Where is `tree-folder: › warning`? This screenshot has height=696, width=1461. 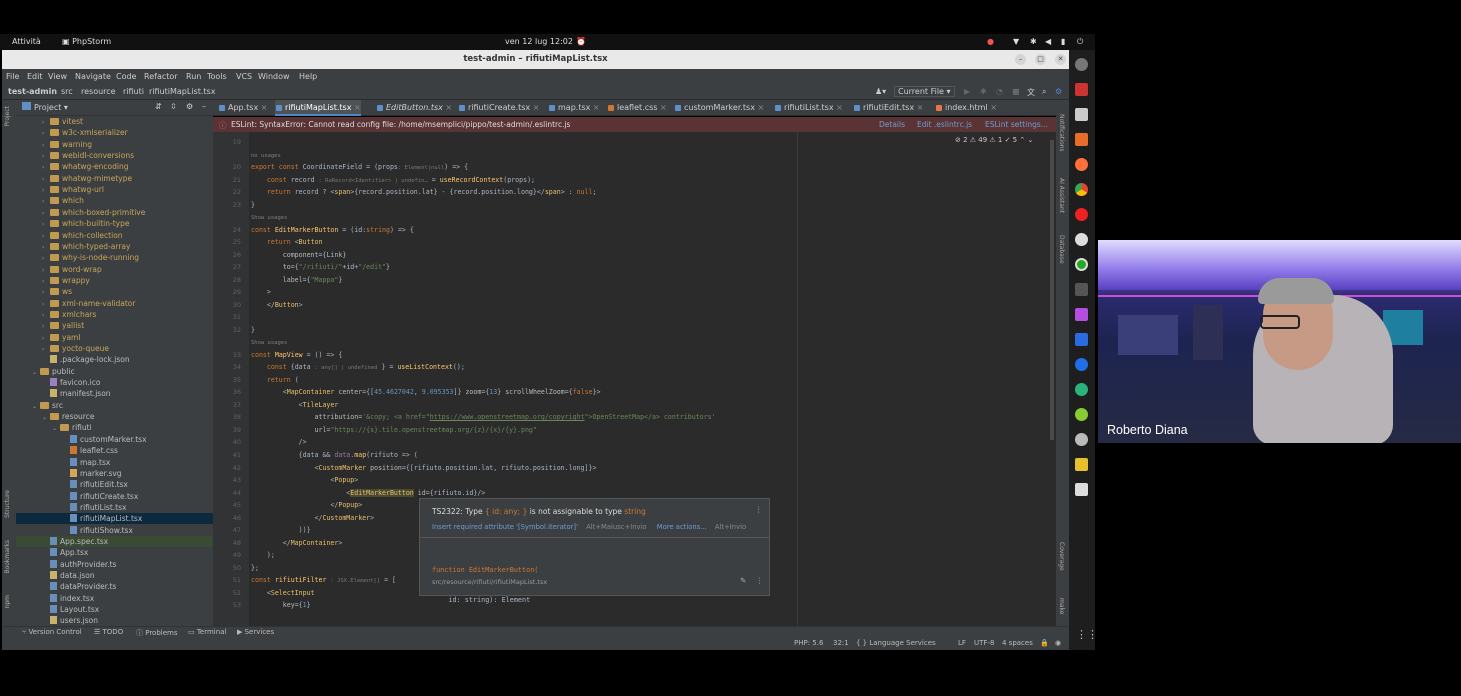 tree-folder: › warning is located at coordinates (114, 144).